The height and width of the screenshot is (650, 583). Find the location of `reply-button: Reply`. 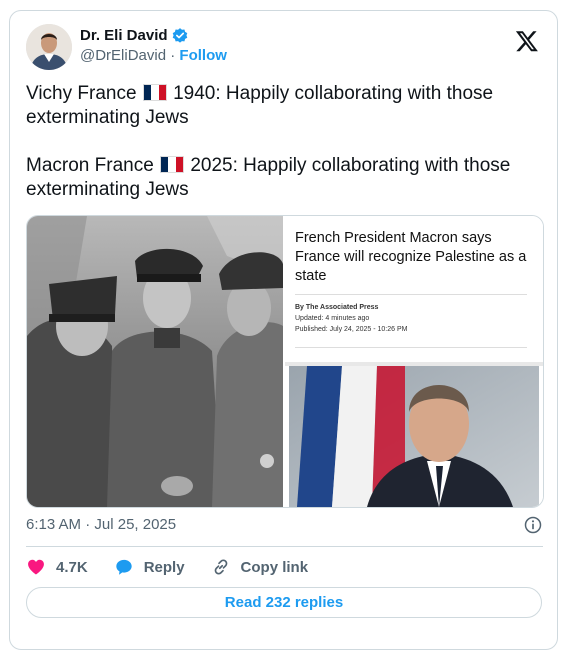

reply-button: Reply is located at coordinates (149, 567).